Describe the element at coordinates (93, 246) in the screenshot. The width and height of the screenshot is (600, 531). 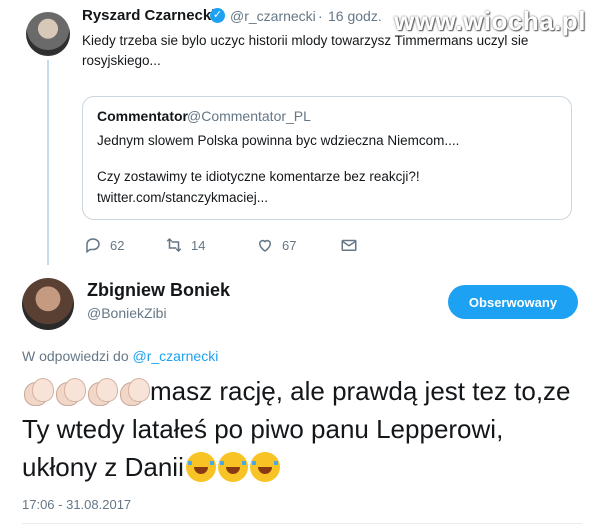
I see `reply-icon` at that location.